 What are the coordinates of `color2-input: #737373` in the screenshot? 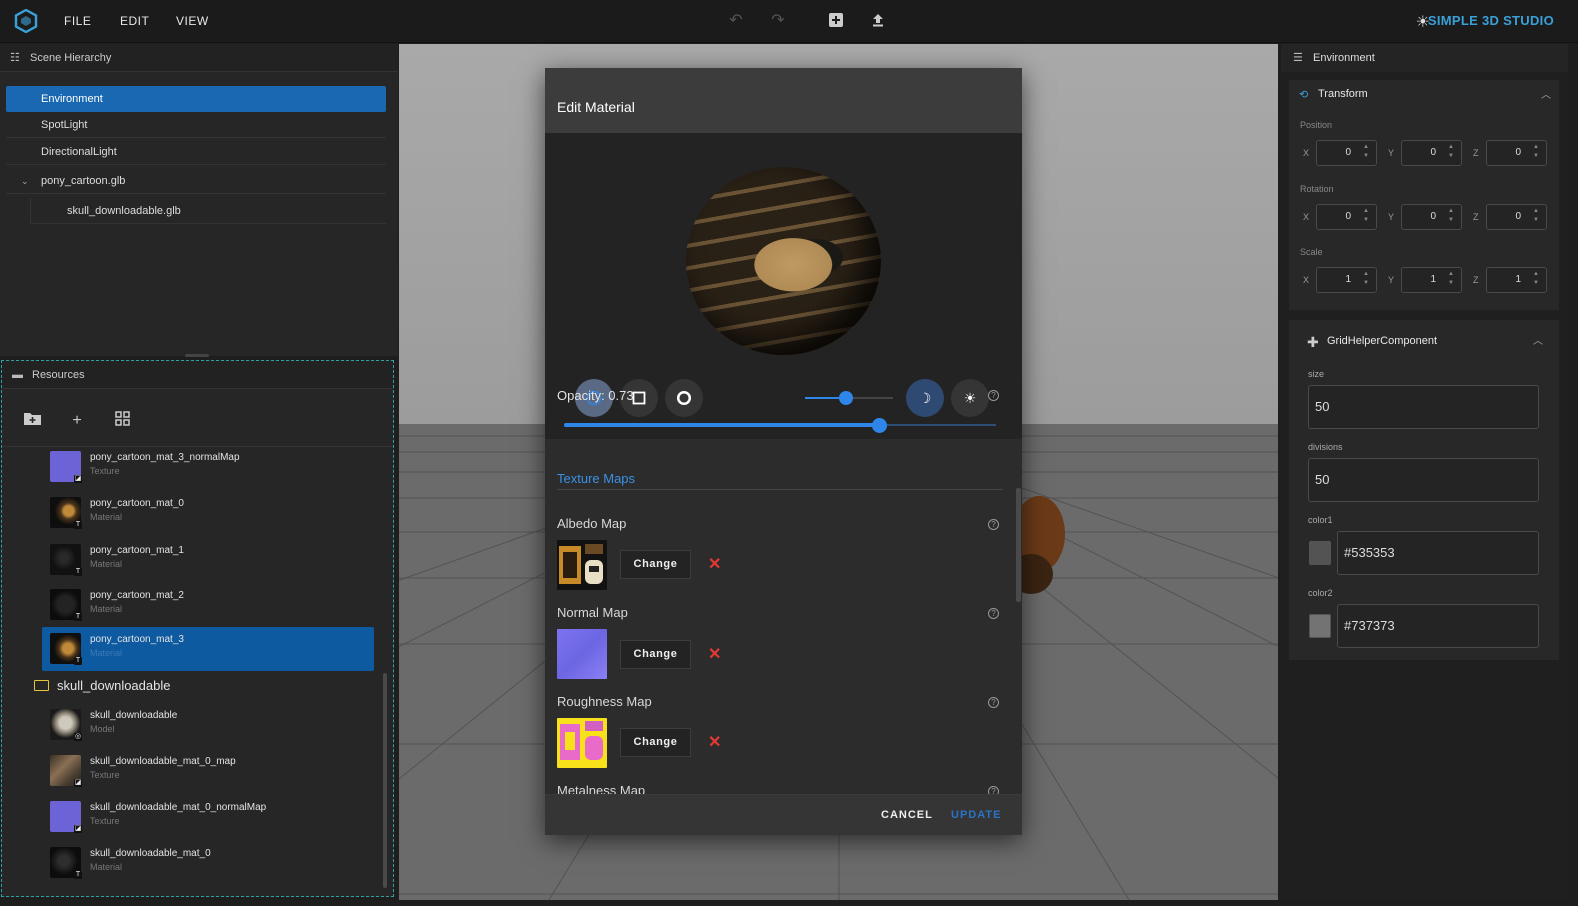 It's located at (1438, 626).